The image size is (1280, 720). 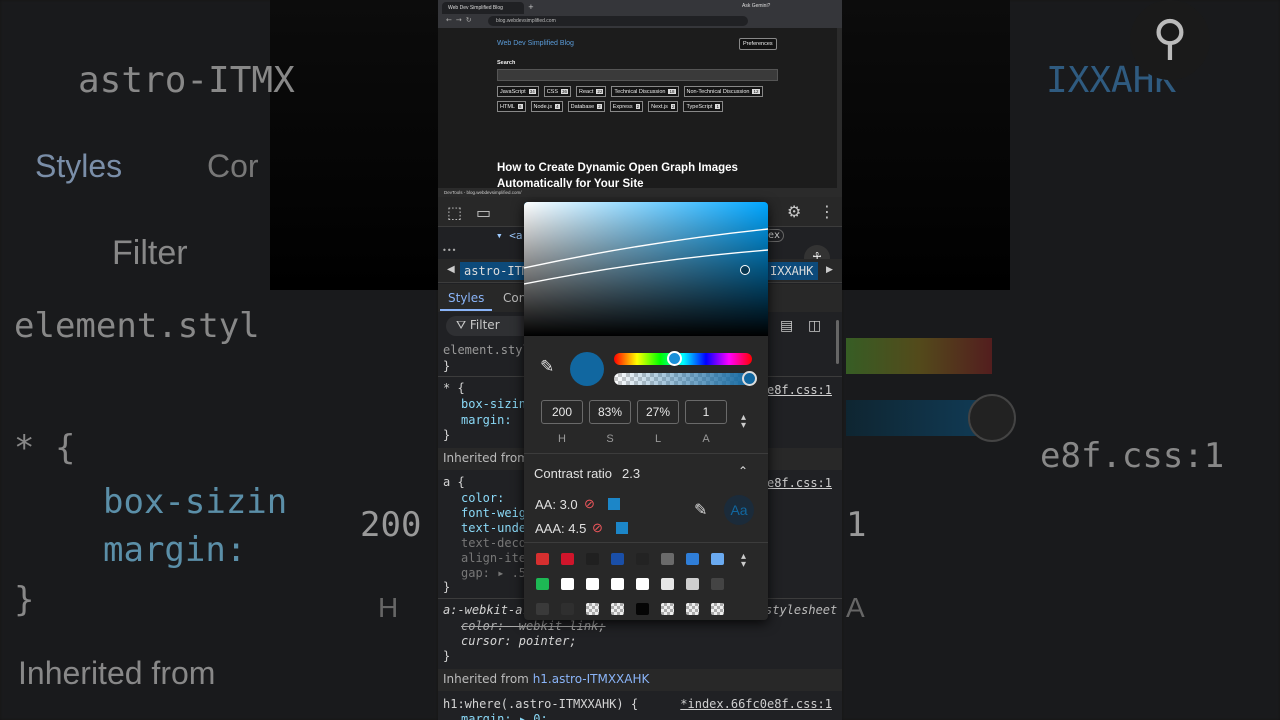 I want to click on prop-margin: margin:, so click(x=486, y=420).